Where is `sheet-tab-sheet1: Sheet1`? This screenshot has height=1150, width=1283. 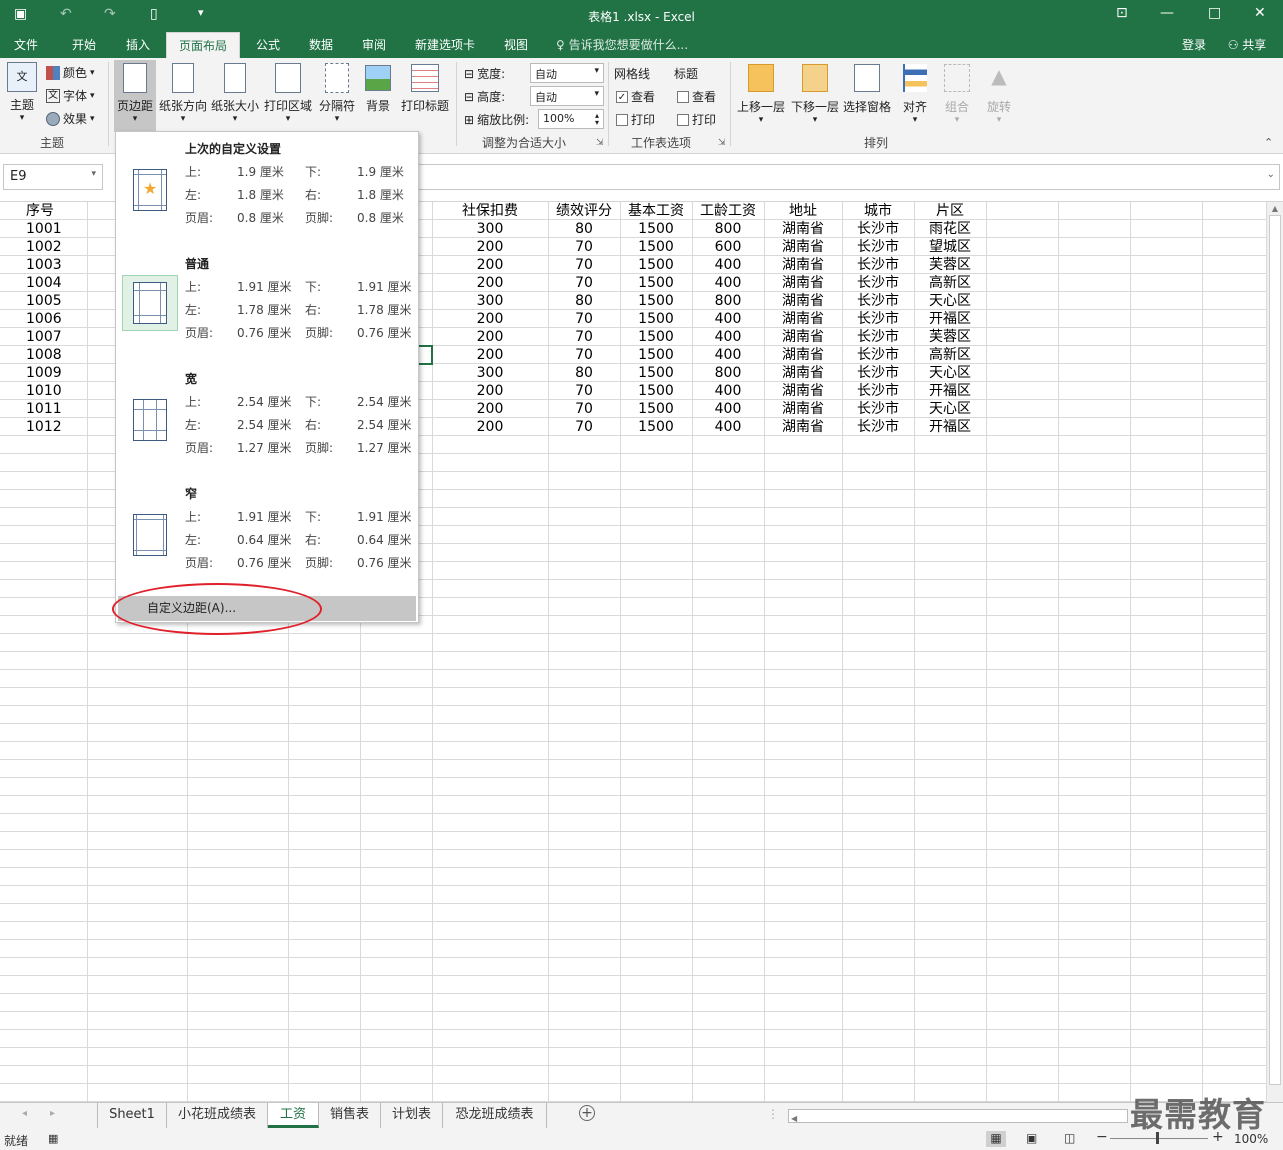
sheet-tab-sheet1: Sheet1 is located at coordinates (132, 1115).